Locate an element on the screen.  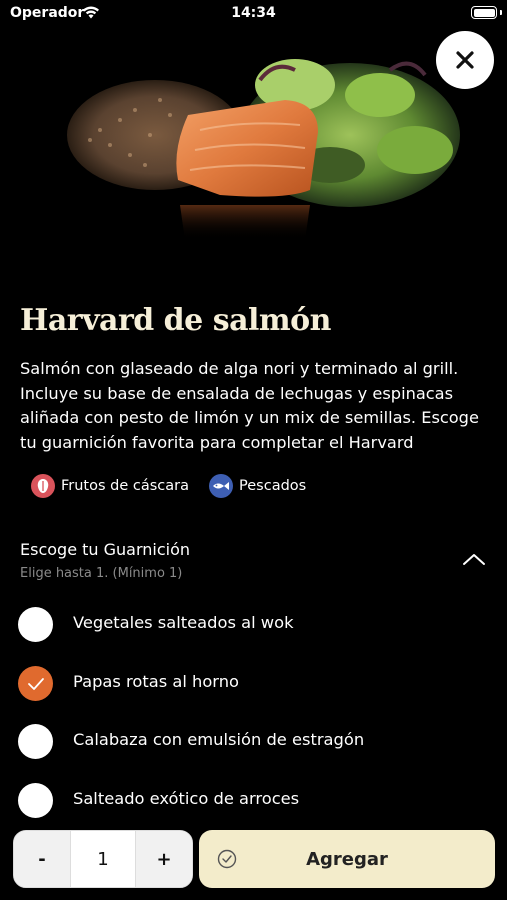
clock: 14:34 is located at coordinates (253, 13).